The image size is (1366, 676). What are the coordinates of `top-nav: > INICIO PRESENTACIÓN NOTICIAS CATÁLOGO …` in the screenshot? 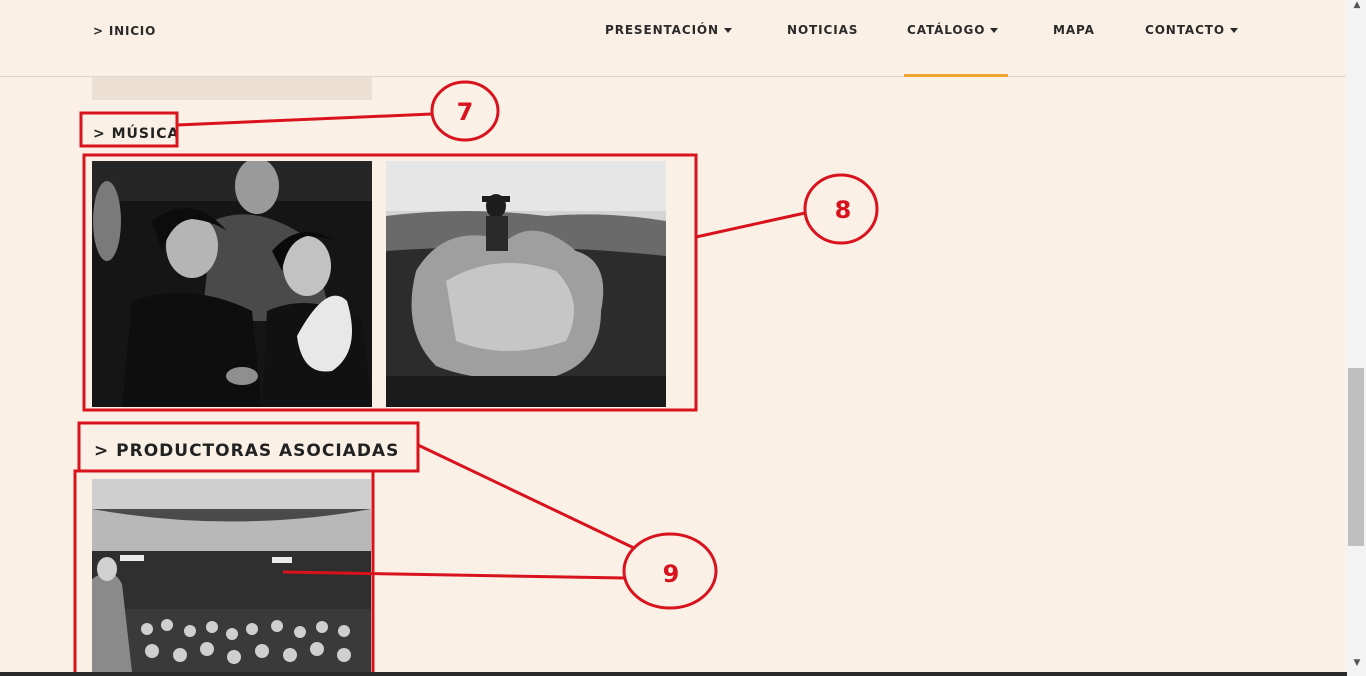 It's located at (673, 38).